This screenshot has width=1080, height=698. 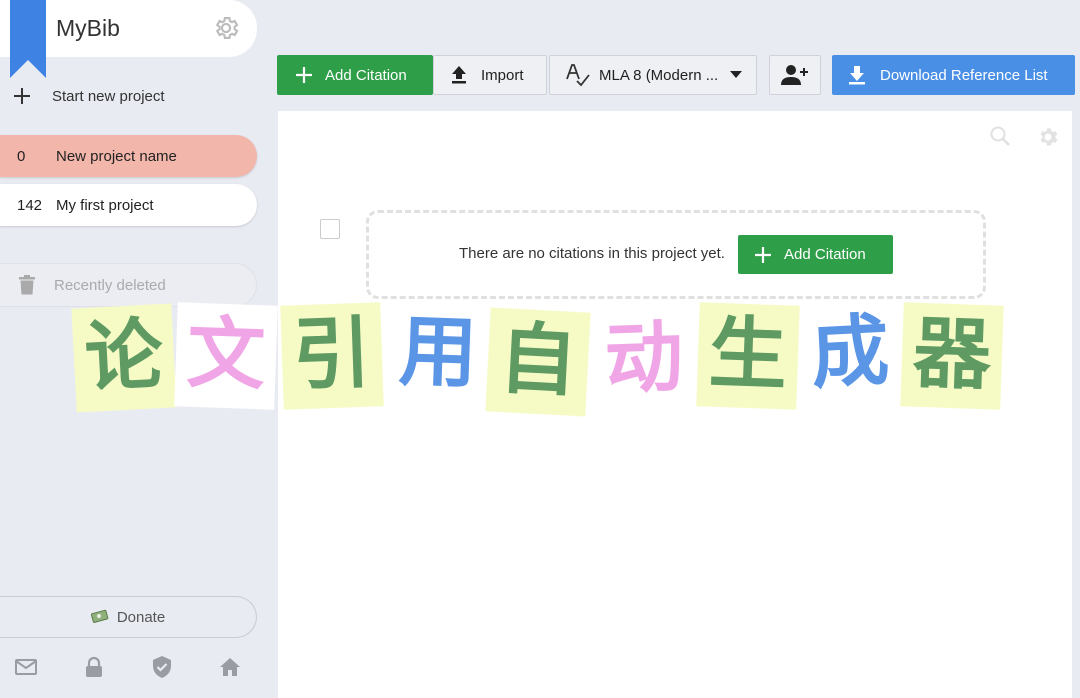 I want to click on project-count: 0, so click(x=21, y=156).